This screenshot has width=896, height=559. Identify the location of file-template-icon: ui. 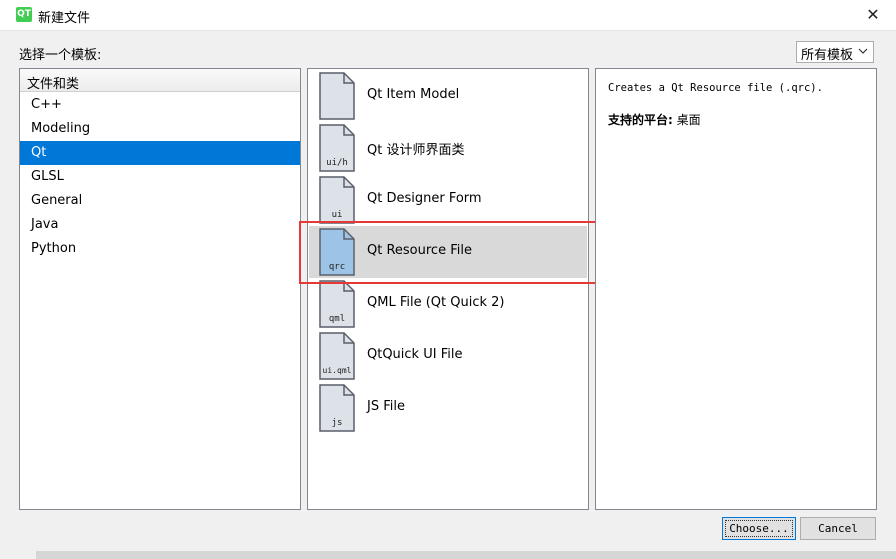
(337, 200).